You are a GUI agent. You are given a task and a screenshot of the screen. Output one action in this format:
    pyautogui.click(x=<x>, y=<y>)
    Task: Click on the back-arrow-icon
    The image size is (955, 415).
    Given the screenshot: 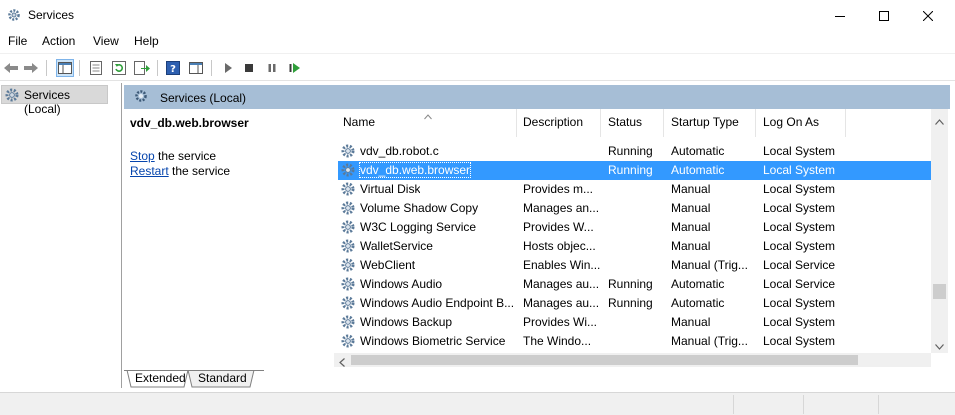 What is the action you would take?
    pyautogui.click(x=11, y=68)
    